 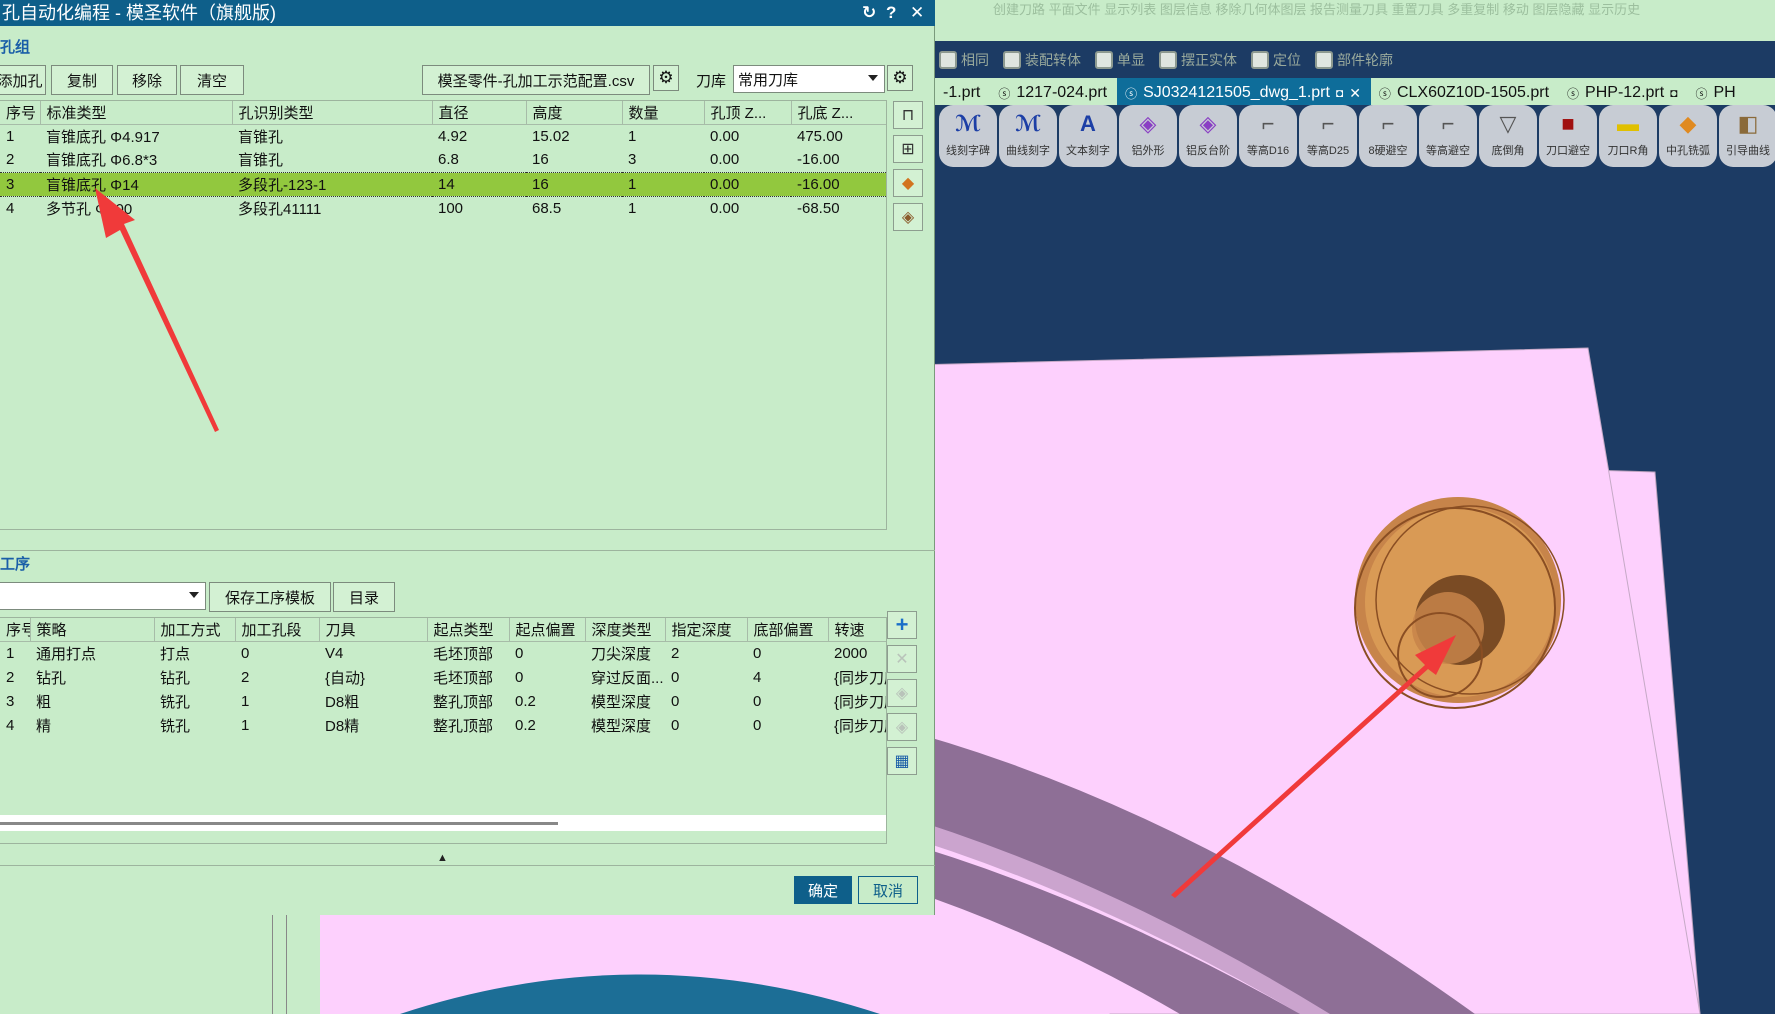 I want to click on cell: 0.2, so click(x=525, y=725).